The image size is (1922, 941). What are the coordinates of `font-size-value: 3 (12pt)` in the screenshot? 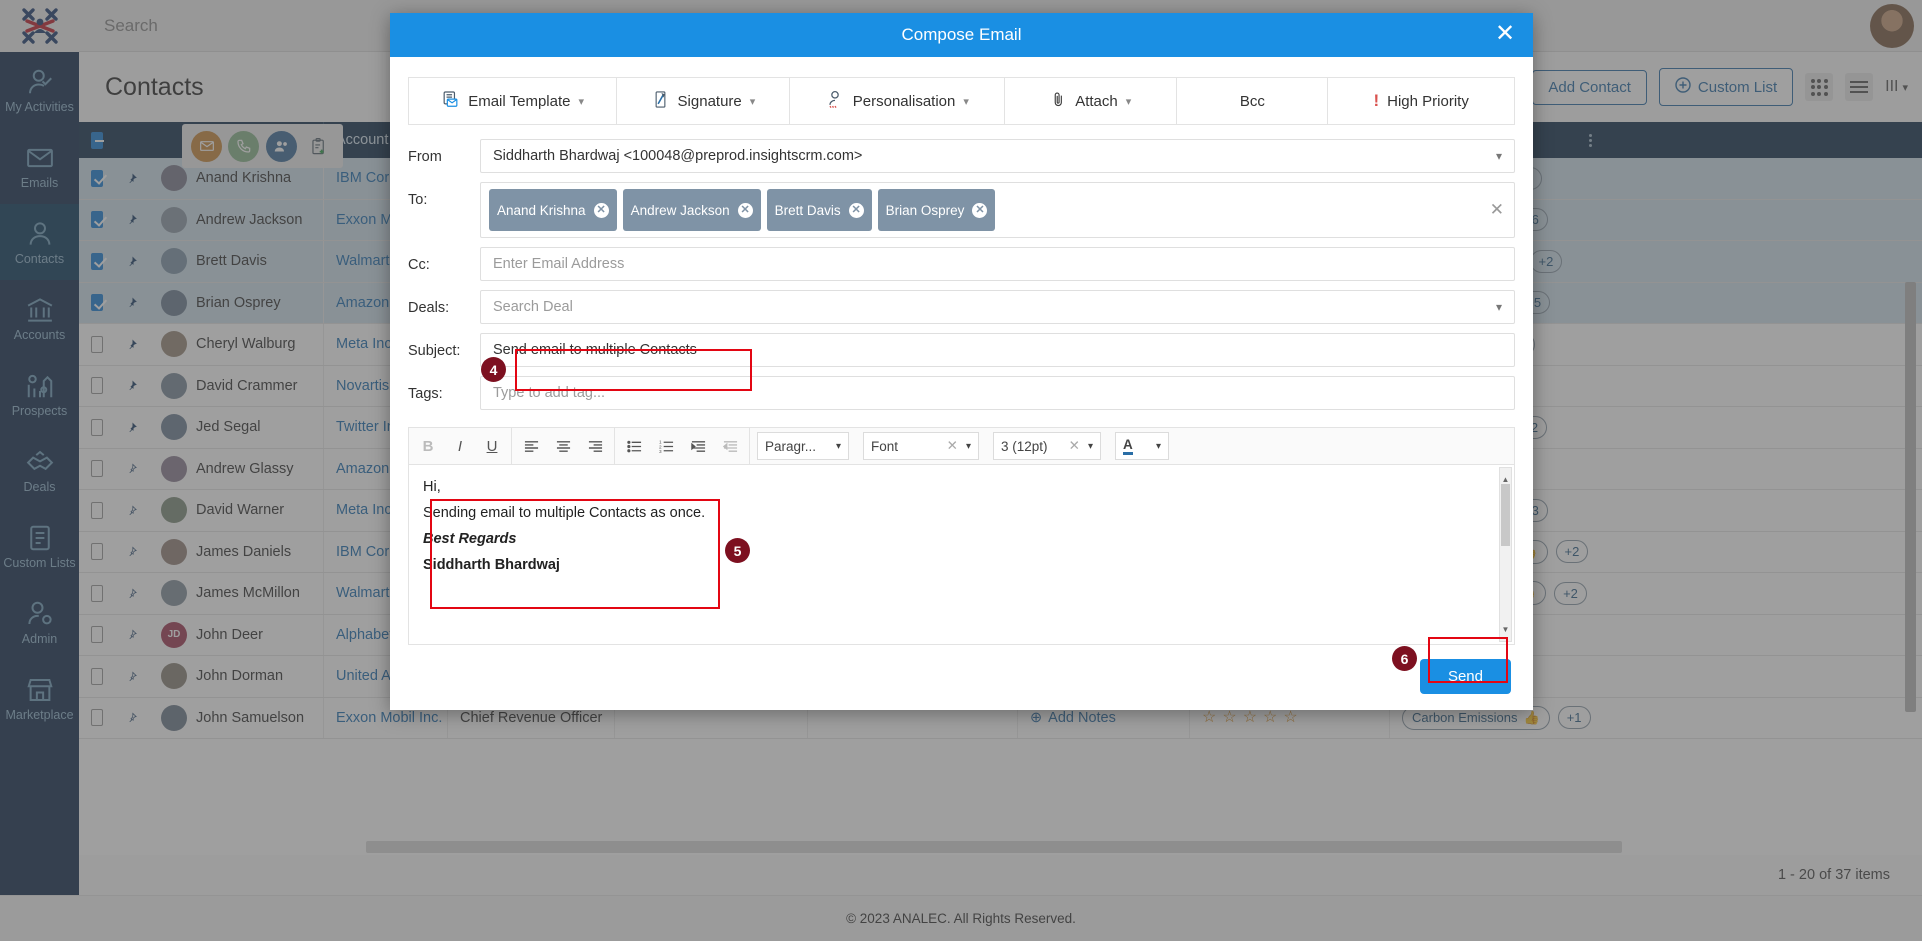 It's located at (1024, 446).